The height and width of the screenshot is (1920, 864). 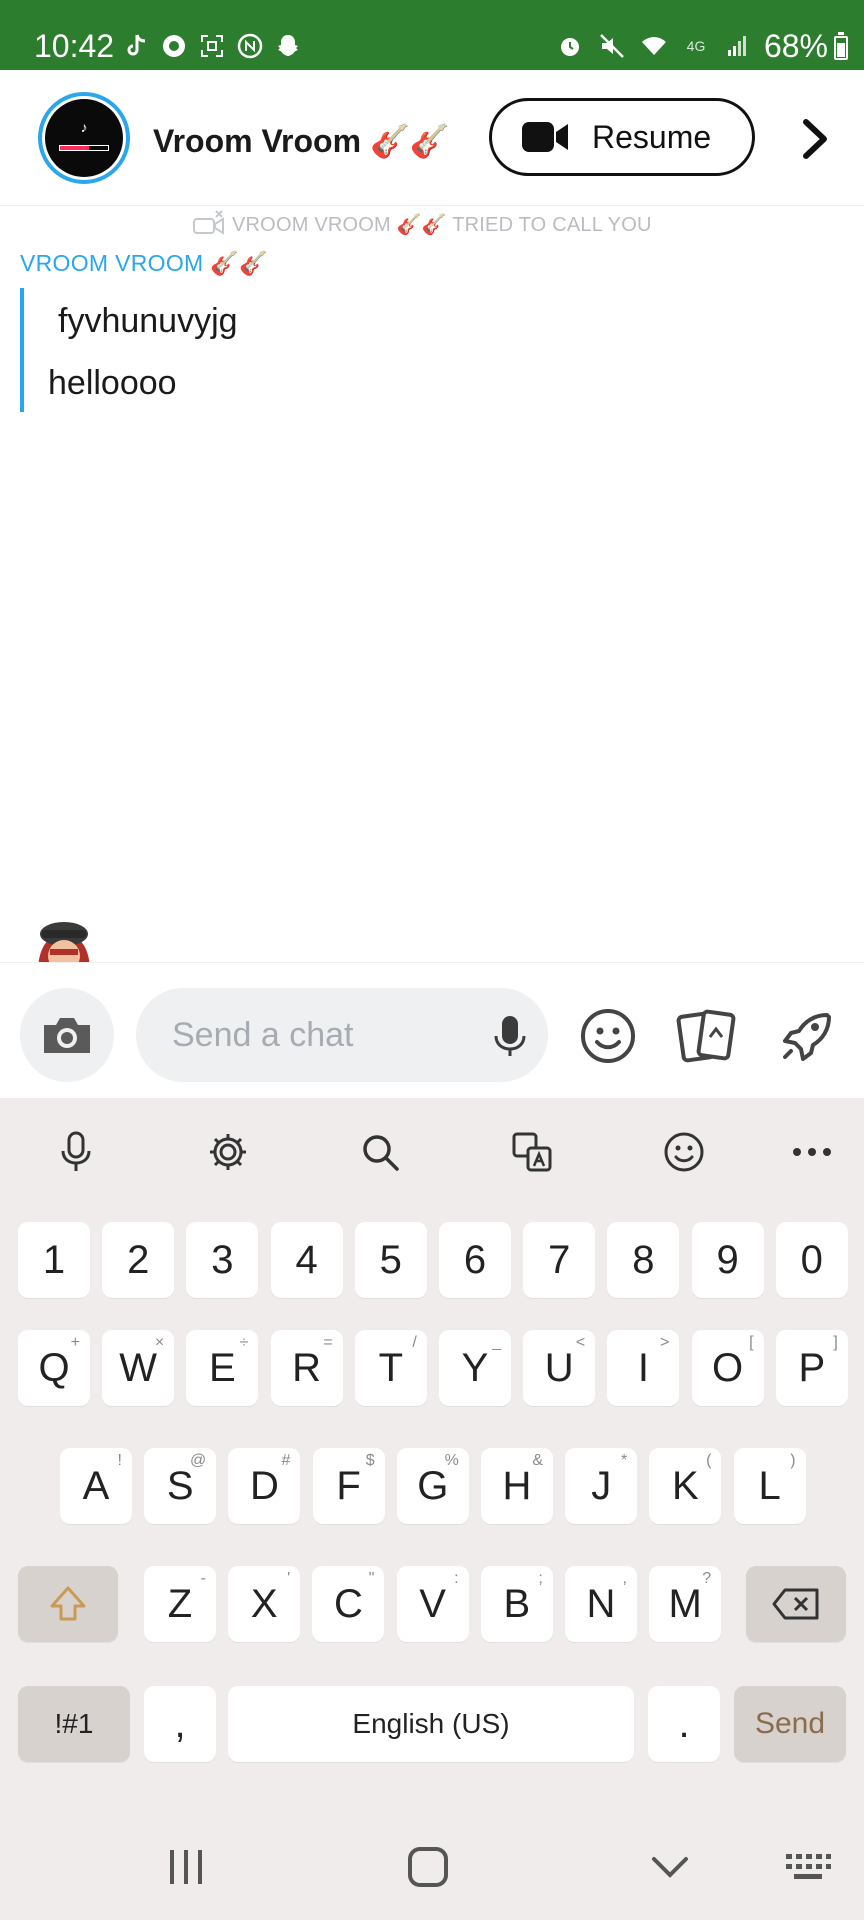 What do you see at coordinates (451, 1460) in the screenshot?
I see `key-secondary-label: %` at bounding box center [451, 1460].